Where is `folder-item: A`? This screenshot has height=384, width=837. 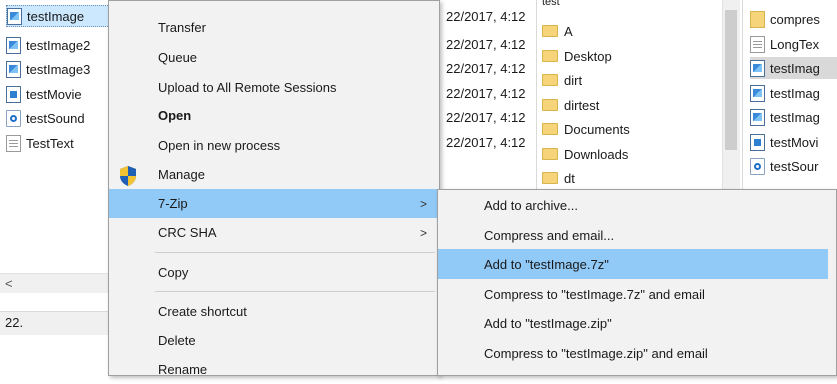 folder-item: A is located at coordinates (557, 31).